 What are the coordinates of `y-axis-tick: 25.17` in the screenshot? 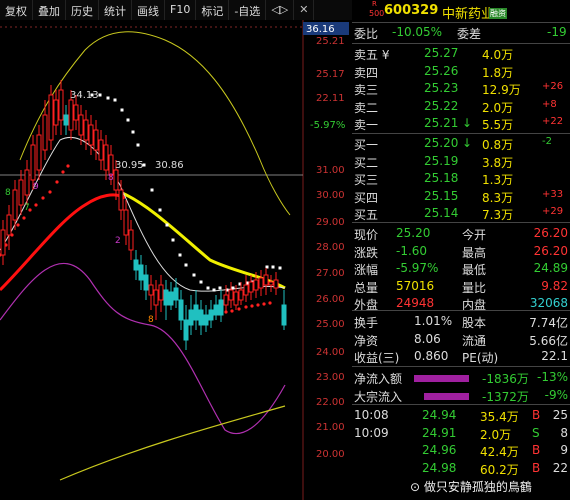 It's located at (330, 74).